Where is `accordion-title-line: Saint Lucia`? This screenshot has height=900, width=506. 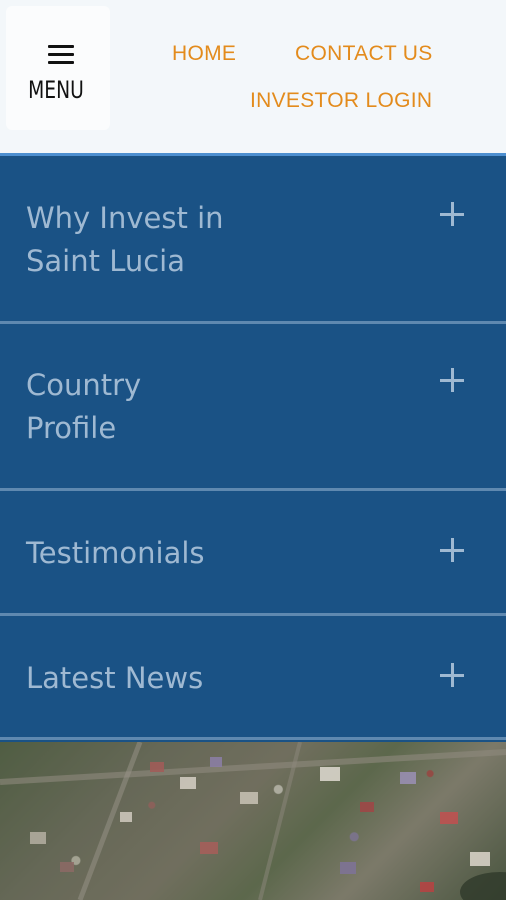
accordion-title-line: Saint Lucia is located at coordinates (106, 261).